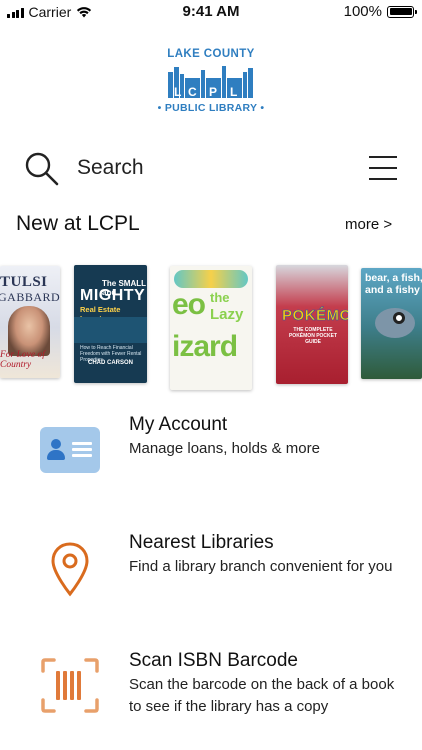 This screenshot has height=750, width=422. What do you see at coordinates (261, 566) in the screenshot?
I see `item-subtitle: Find a library branch convenient for you` at bounding box center [261, 566].